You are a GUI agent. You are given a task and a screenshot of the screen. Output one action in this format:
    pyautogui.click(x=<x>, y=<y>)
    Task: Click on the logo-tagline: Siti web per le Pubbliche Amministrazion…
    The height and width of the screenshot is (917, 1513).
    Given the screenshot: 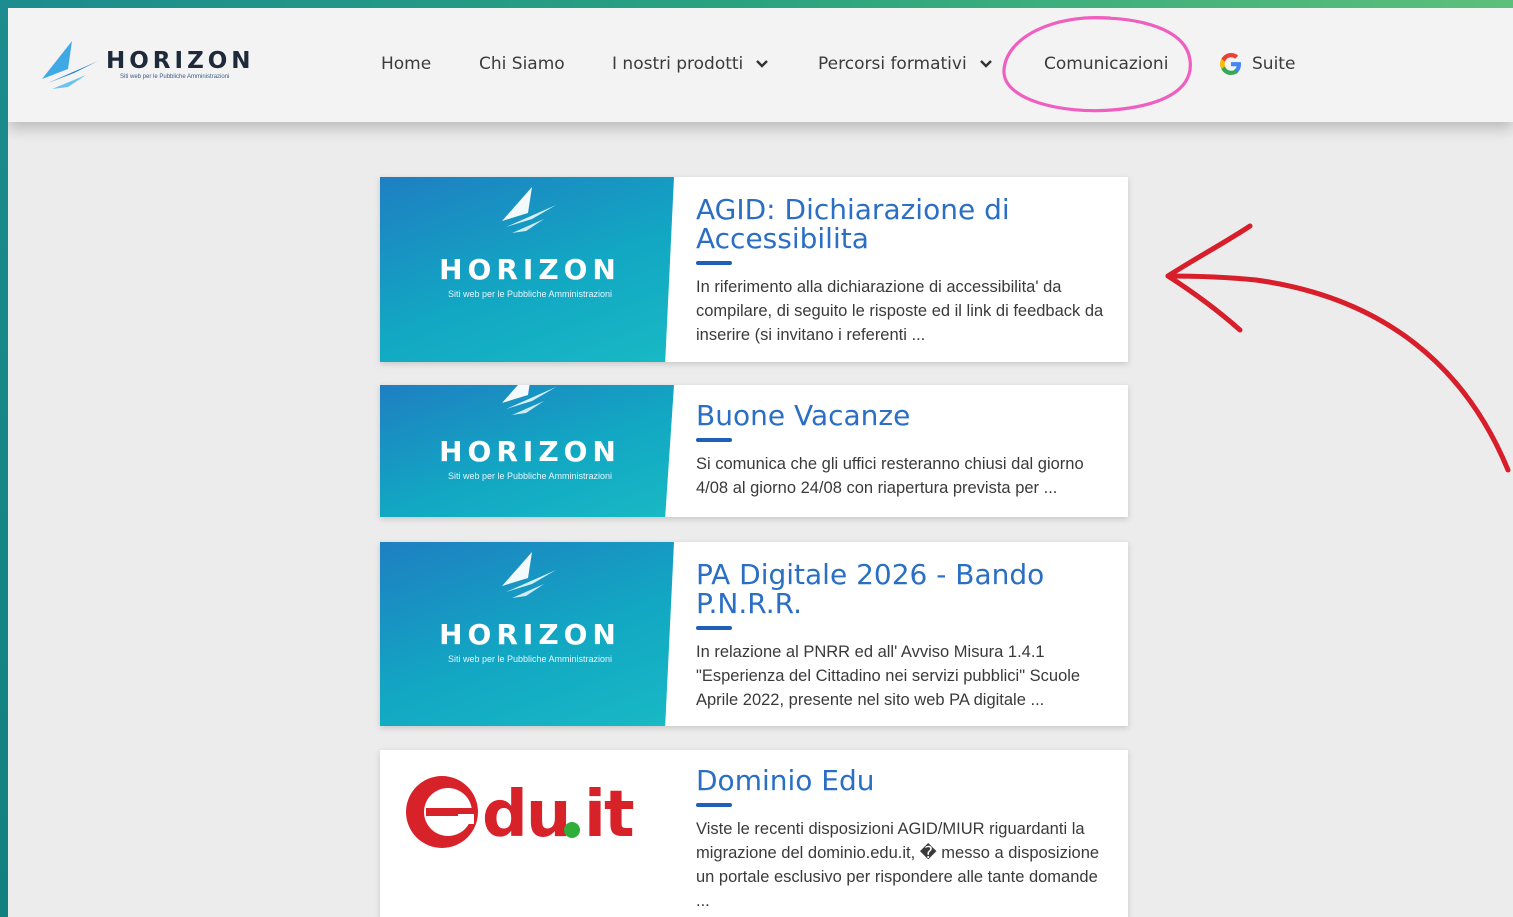 What is the action you would take?
    pyautogui.click(x=175, y=77)
    